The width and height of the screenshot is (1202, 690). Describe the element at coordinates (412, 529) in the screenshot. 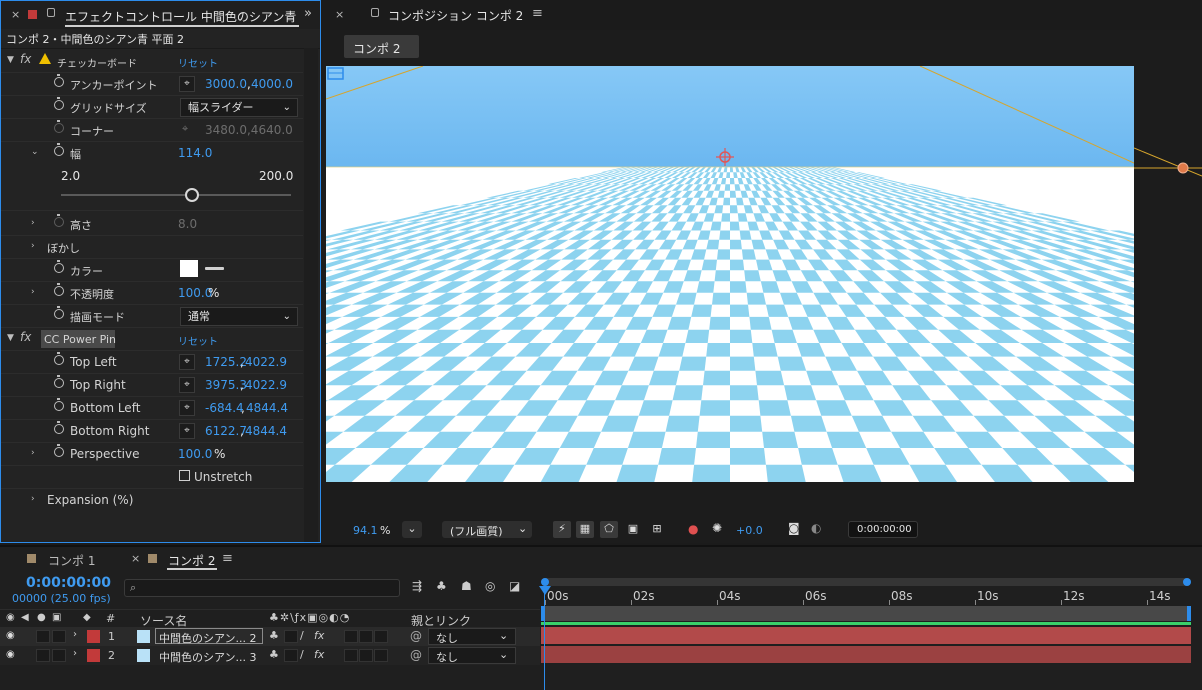

I see `zoom-dropdown: ⌄` at that location.